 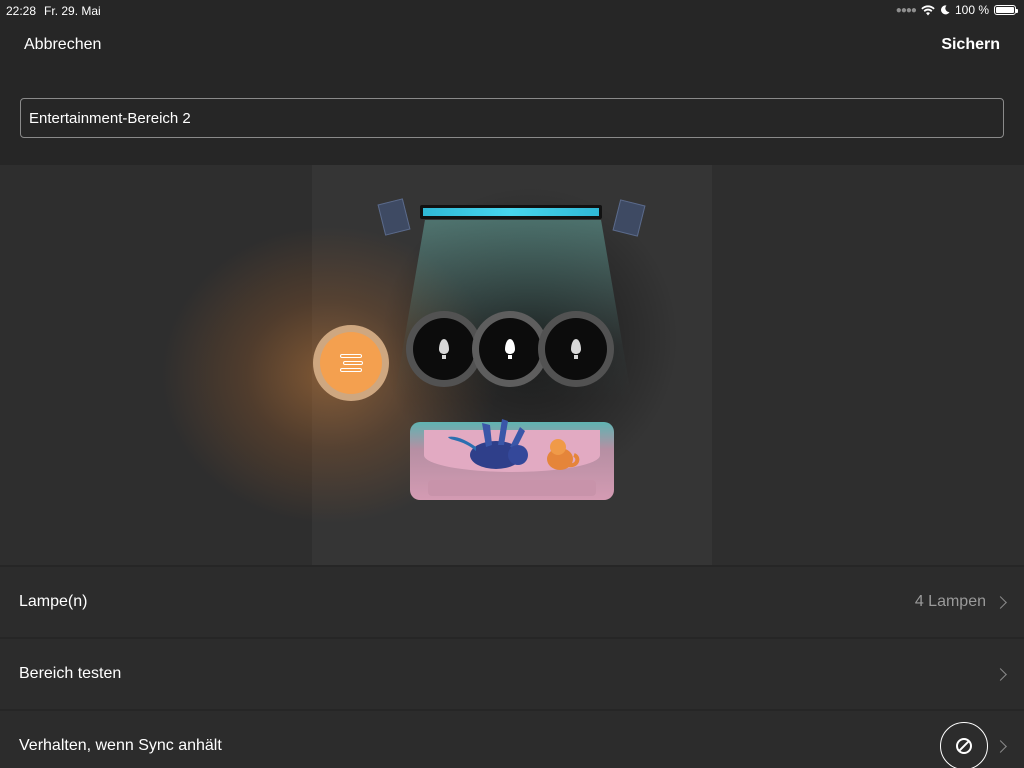 I want to click on cancel-button: Abbrechen, so click(x=62, y=45).